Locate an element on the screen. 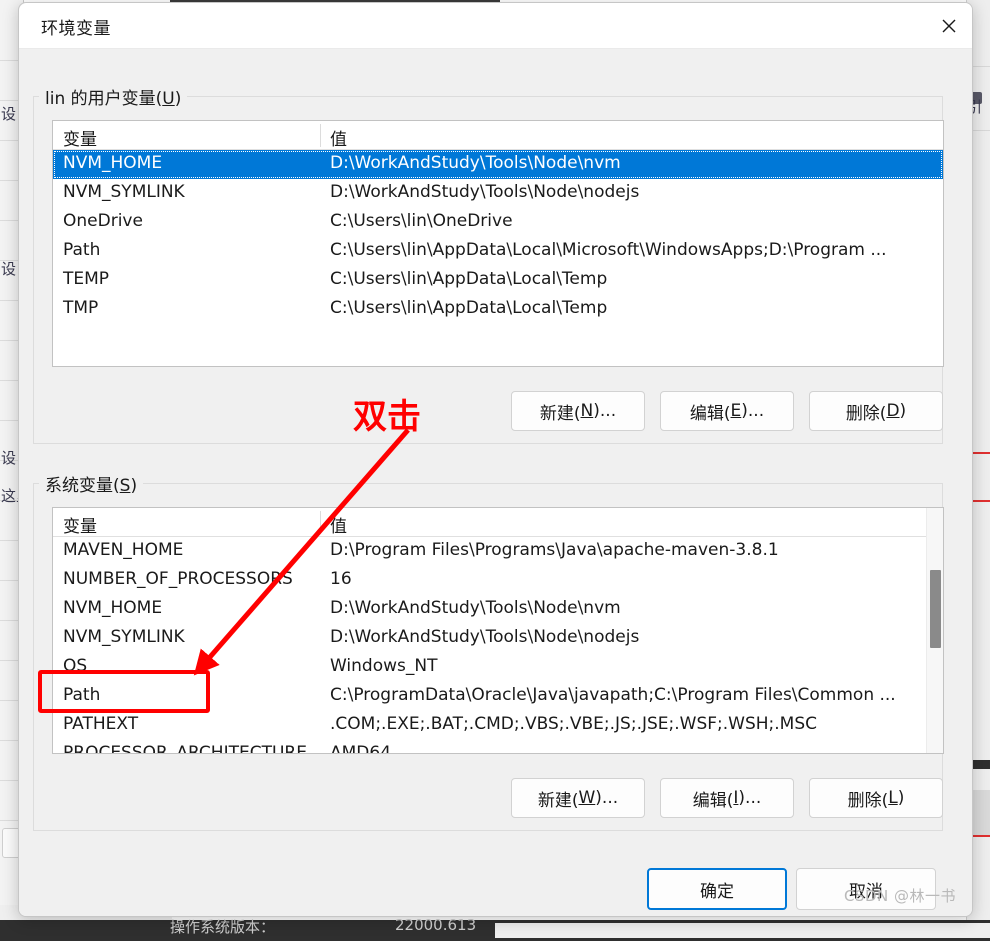  system-col-header-variable: 变量 is located at coordinates (80, 527).